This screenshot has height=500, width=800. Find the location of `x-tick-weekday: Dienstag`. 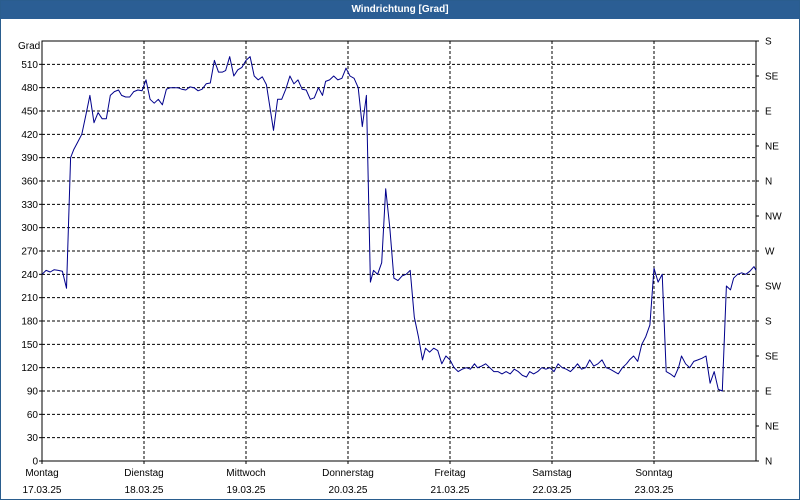

x-tick-weekday: Dienstag is located at coordinates (143, 473).